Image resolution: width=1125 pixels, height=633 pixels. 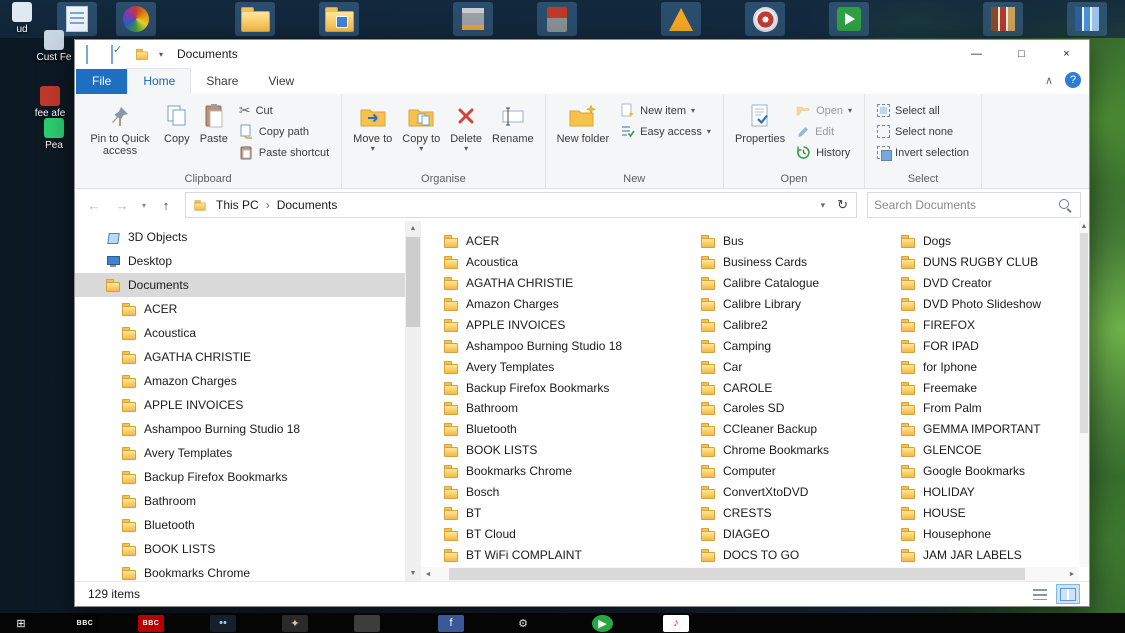 What do you see at coordinates (255, 19) in the screenshot?
I see `folder-shortcut-icon` at bounding box center [255, 19].